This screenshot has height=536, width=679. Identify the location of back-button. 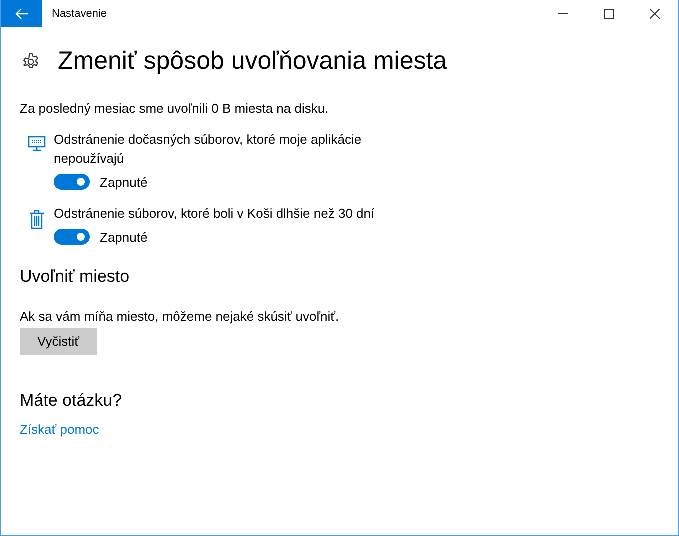
(21, 13).